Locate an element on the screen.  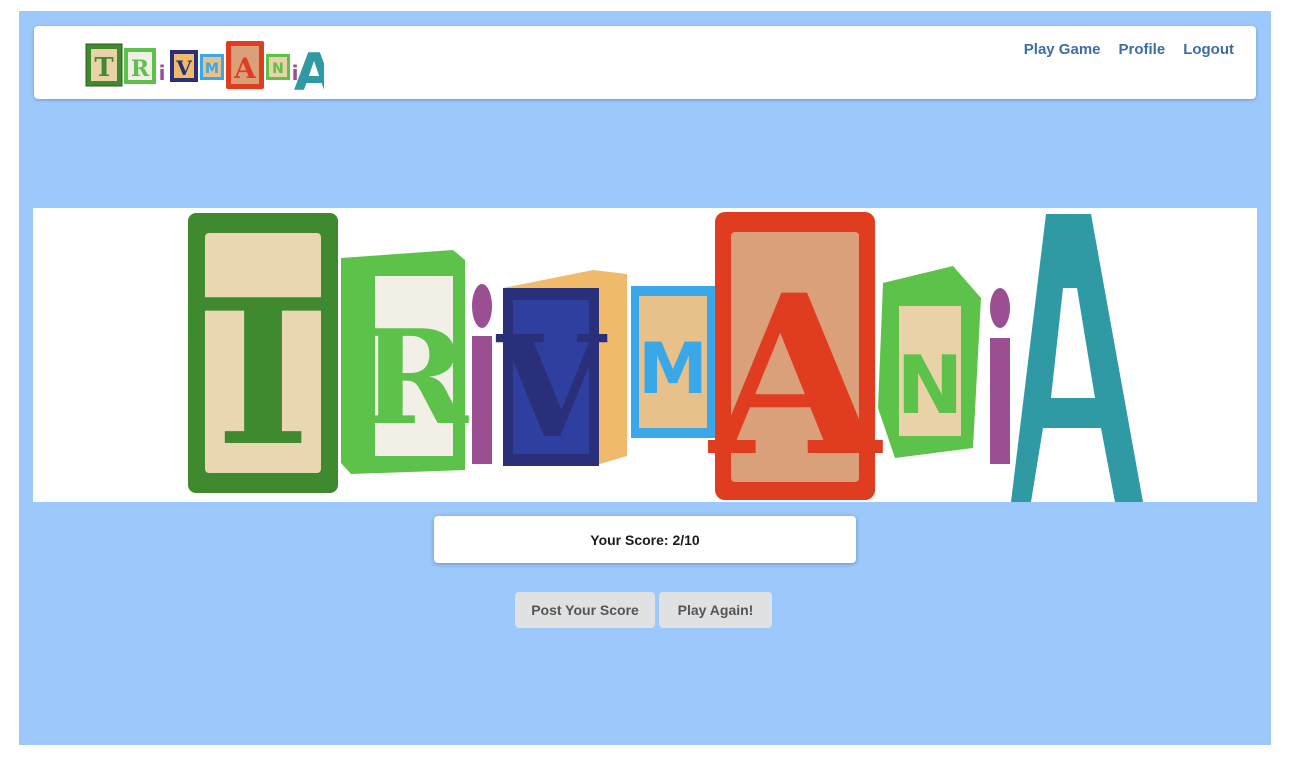
logo-letter-n: N is located at coordinates (278, 69).